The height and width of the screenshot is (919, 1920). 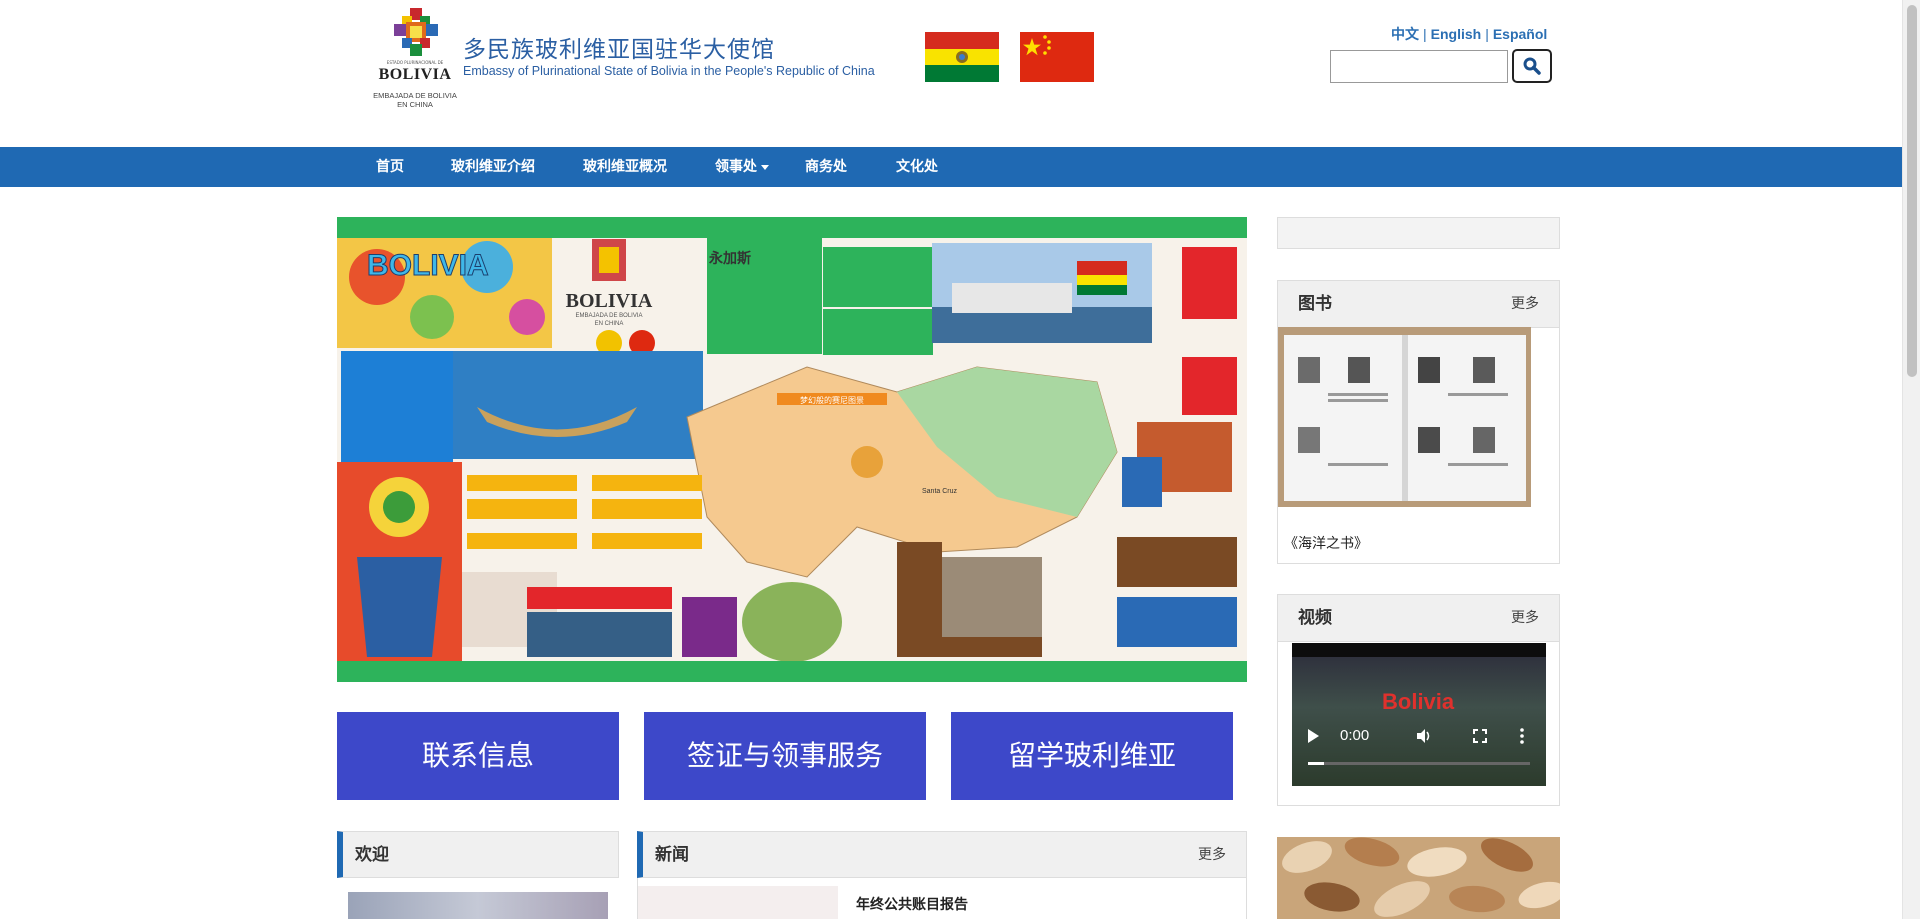 I want to click on banner-logo-sub2: EN CHINA, so click(x=609, y=324).